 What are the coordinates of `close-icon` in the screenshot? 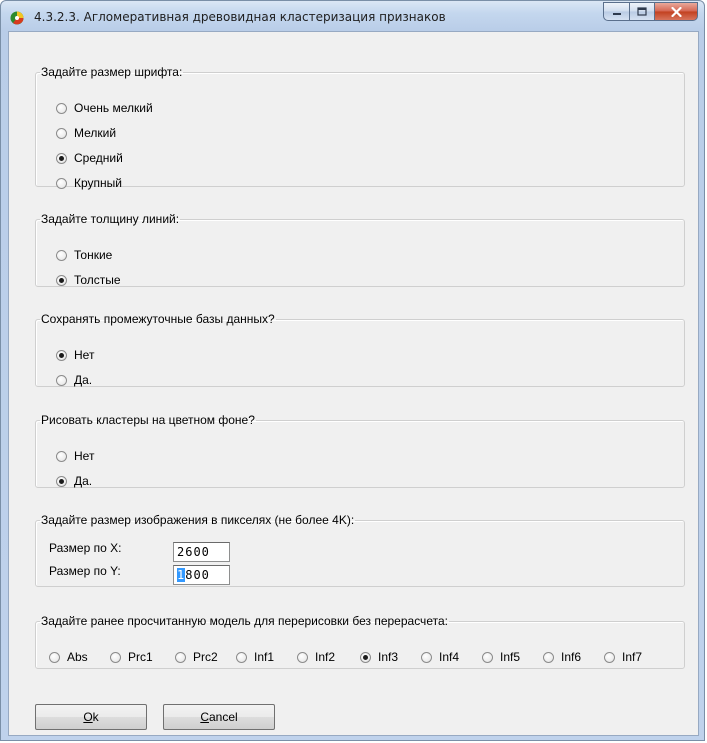 It's located at (676, 11).